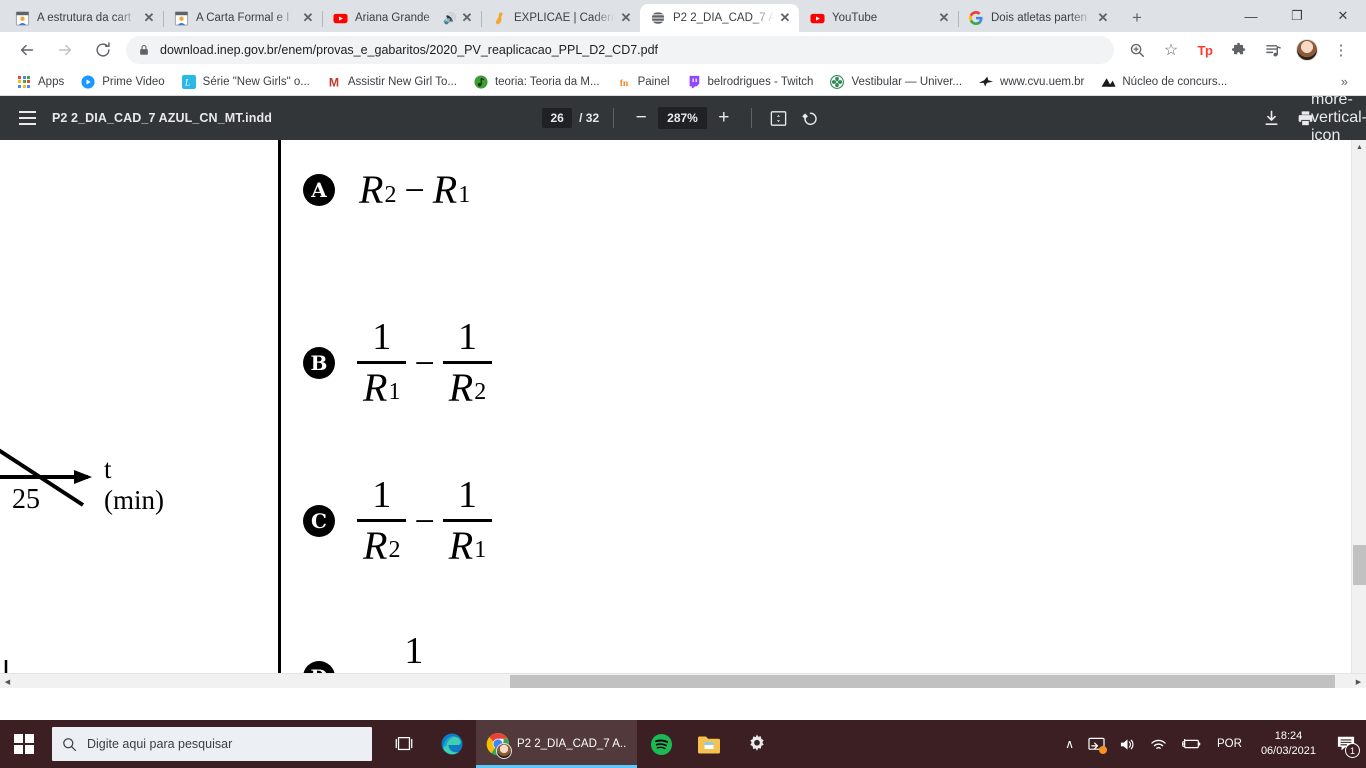  Describe the element at coordinates (1108, 82) in the screenshot. I see `mountain-icon` at that location.